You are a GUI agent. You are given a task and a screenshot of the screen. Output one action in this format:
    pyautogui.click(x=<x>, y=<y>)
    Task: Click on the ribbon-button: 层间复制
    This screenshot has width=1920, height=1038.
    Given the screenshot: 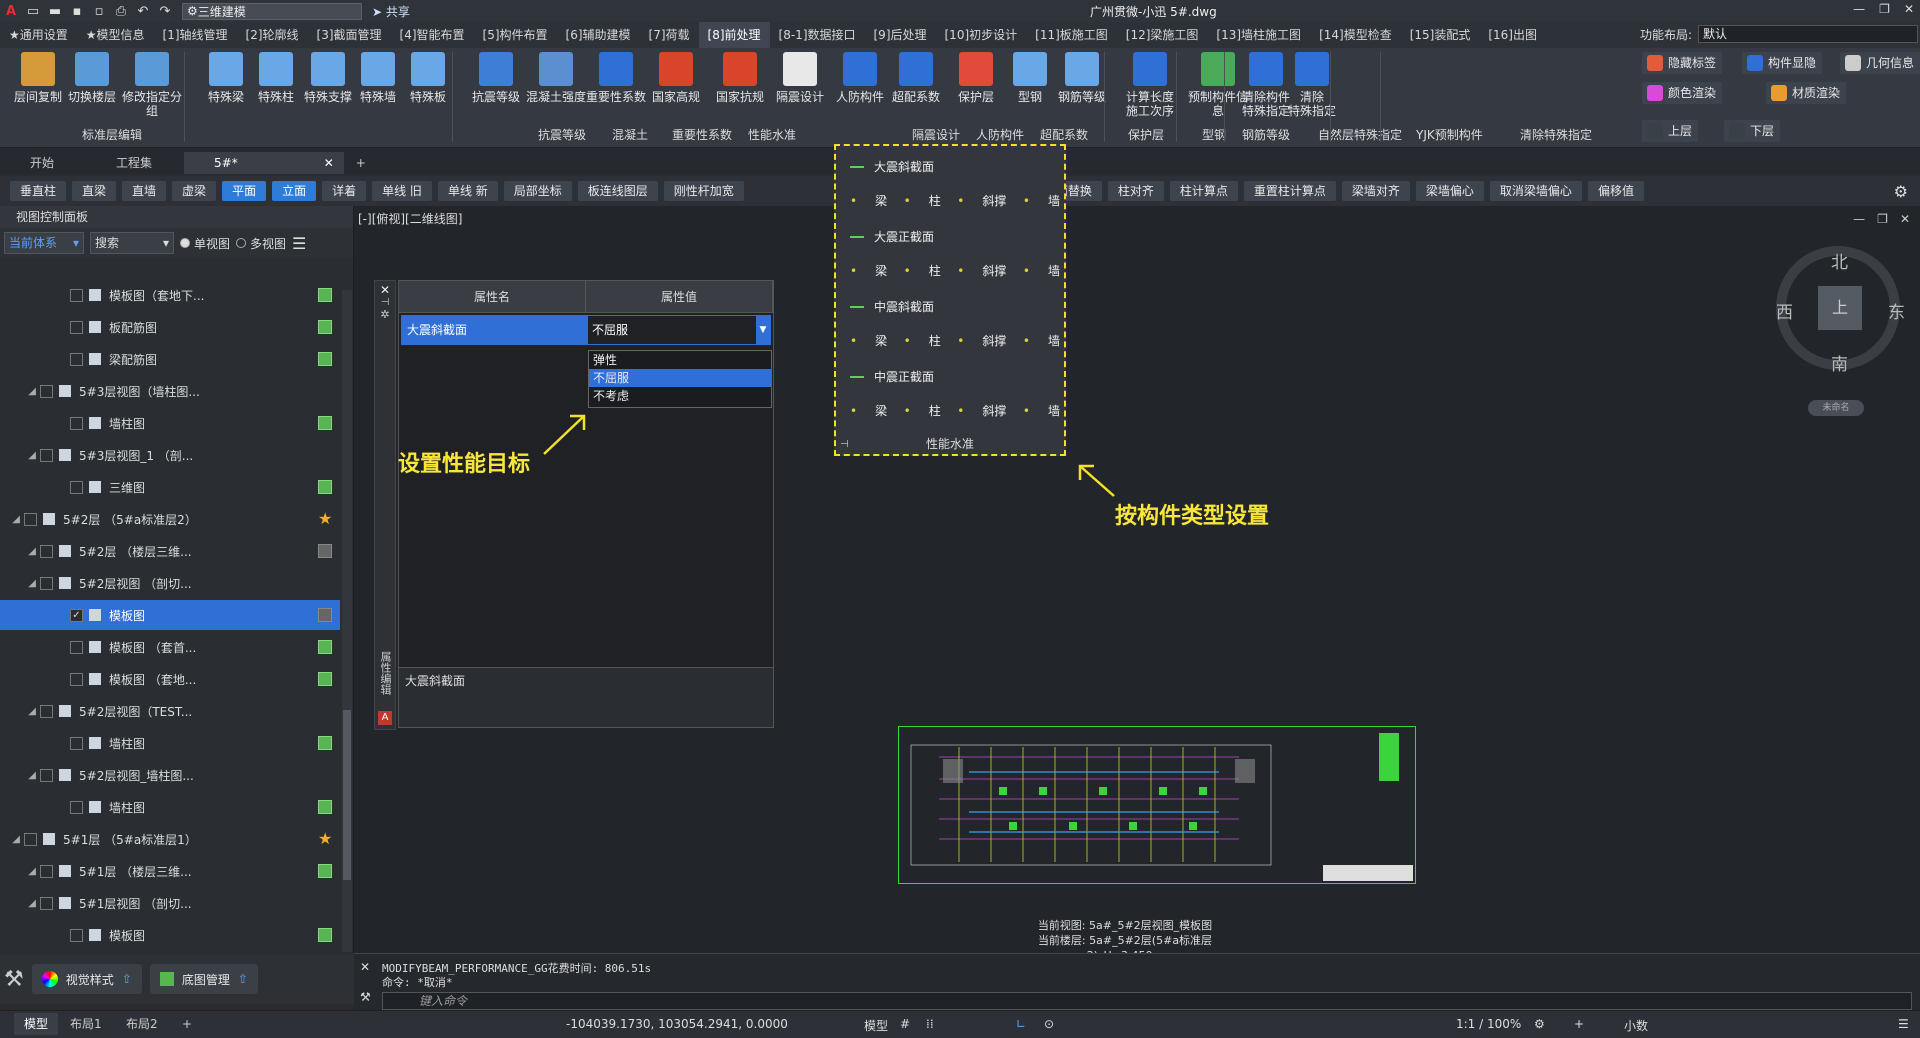 What is the action you would take?
    pyautogui.click(x=38, y=78)
    